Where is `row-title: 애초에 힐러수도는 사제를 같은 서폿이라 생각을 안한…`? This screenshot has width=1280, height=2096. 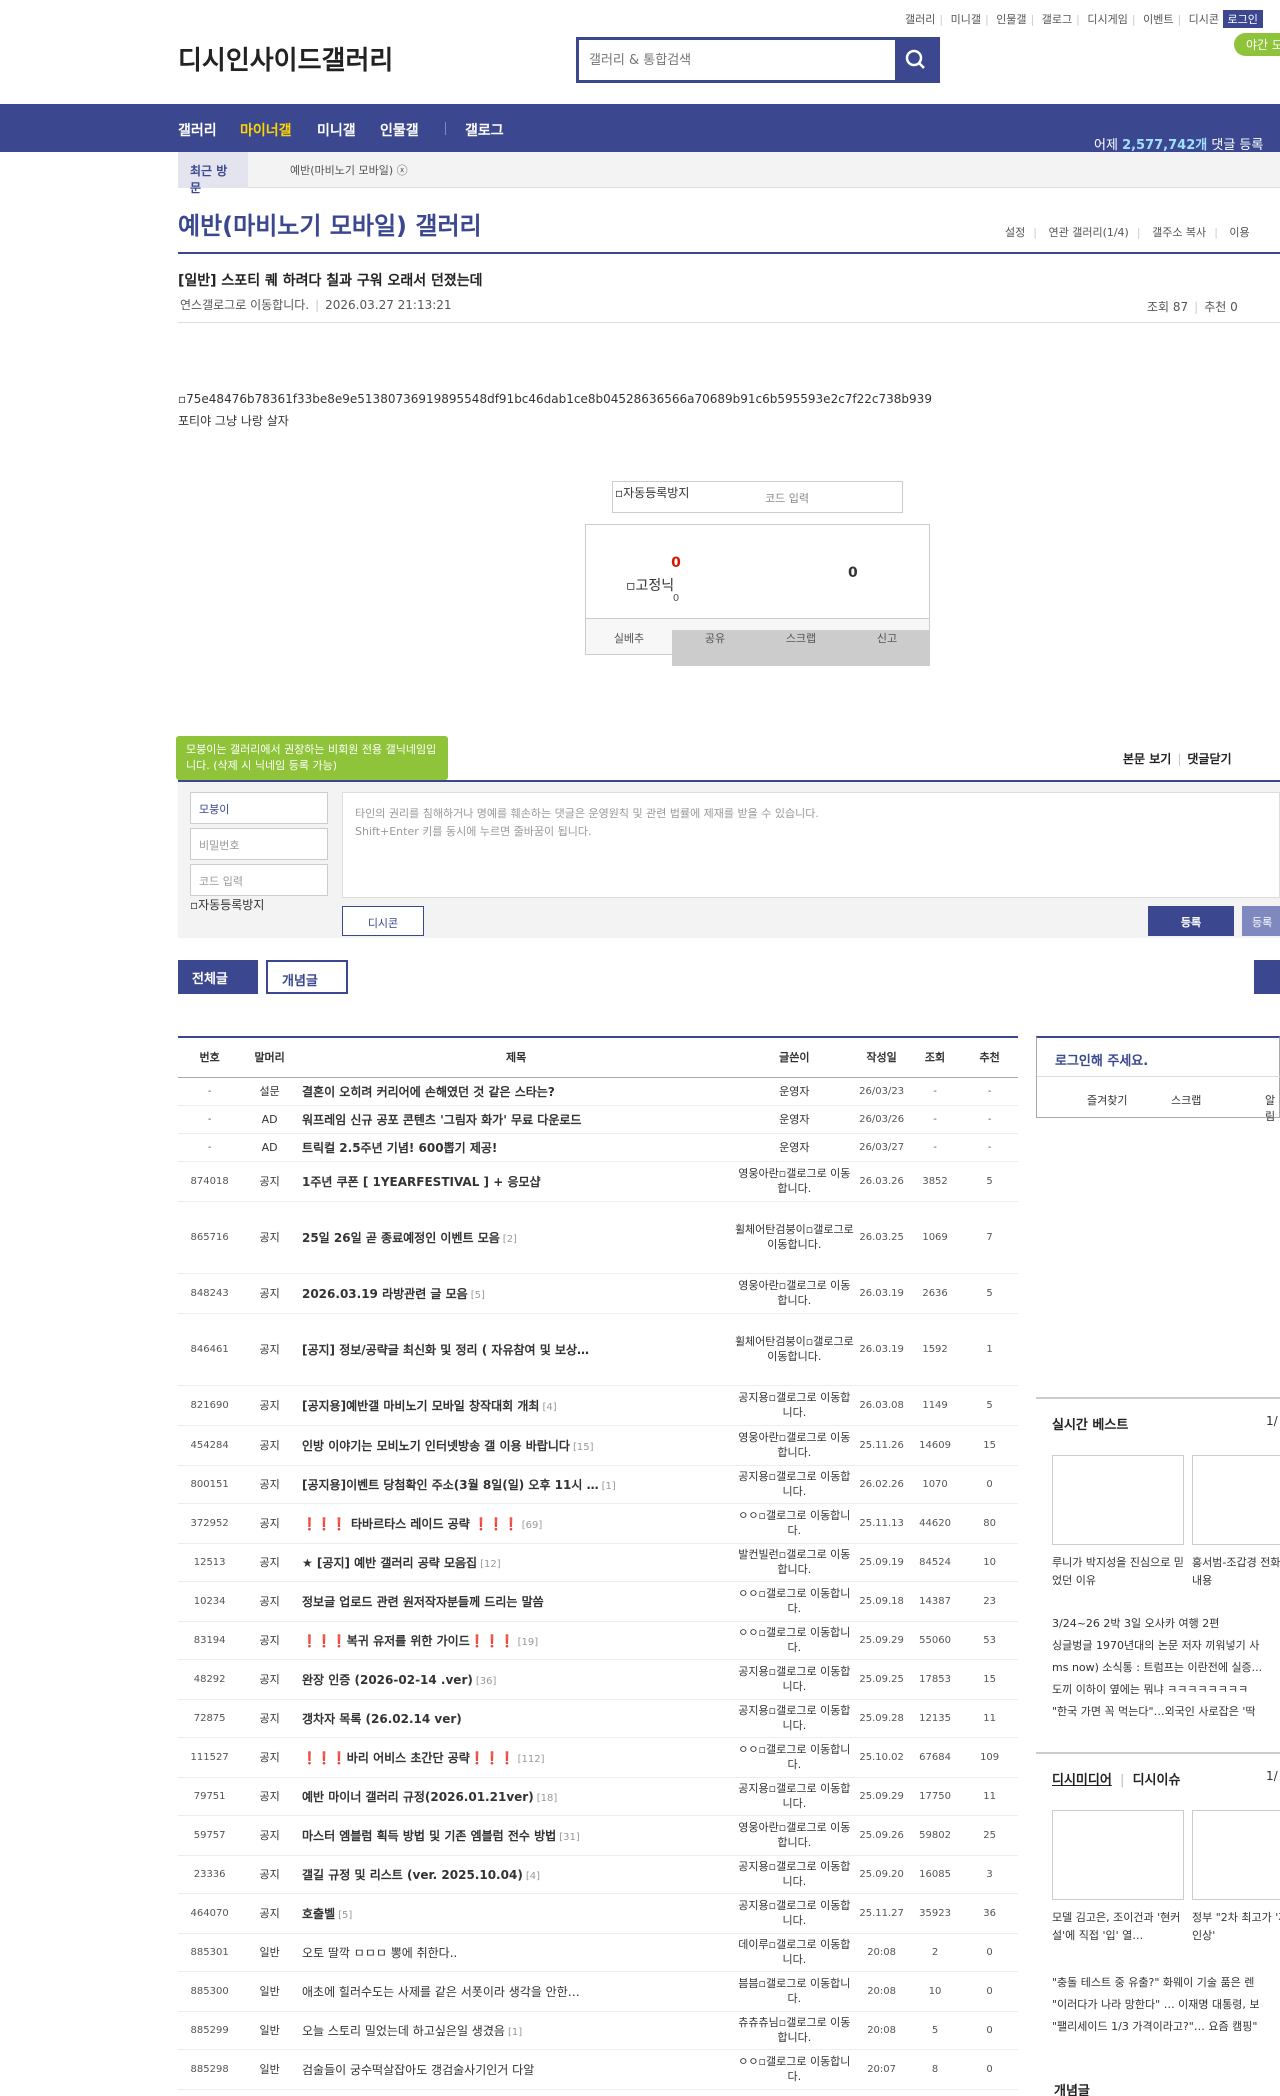
row-title: 애초에 힐러수도는 사제를 같은 서폿이라 생각을 안한… is located at coordinates (516, 1991).